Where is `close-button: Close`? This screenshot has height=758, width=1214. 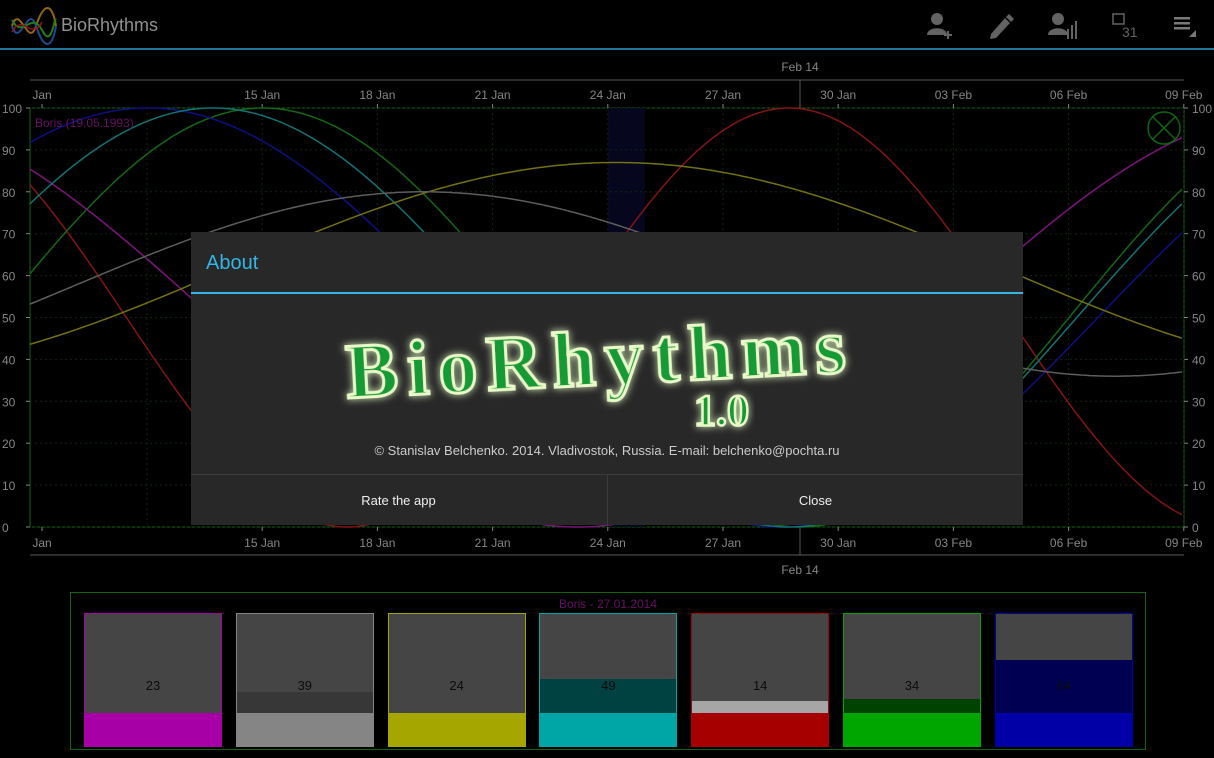
close-button: Close is located at coordinates (815, 500).